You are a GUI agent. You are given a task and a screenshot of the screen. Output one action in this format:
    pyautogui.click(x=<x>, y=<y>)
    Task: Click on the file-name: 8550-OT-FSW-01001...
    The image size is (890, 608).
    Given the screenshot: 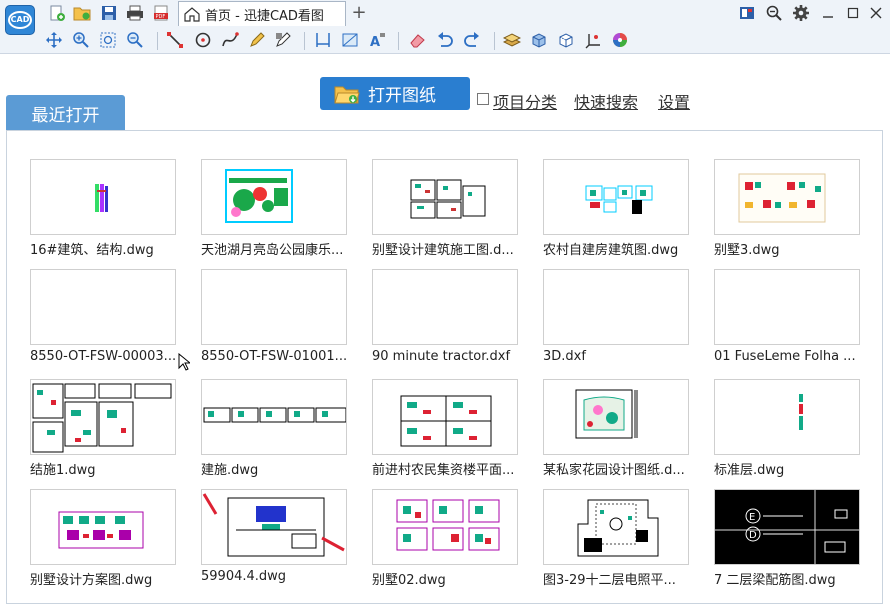 What is the action you would take?
    pyautogui.click(x=281, y=356)
    